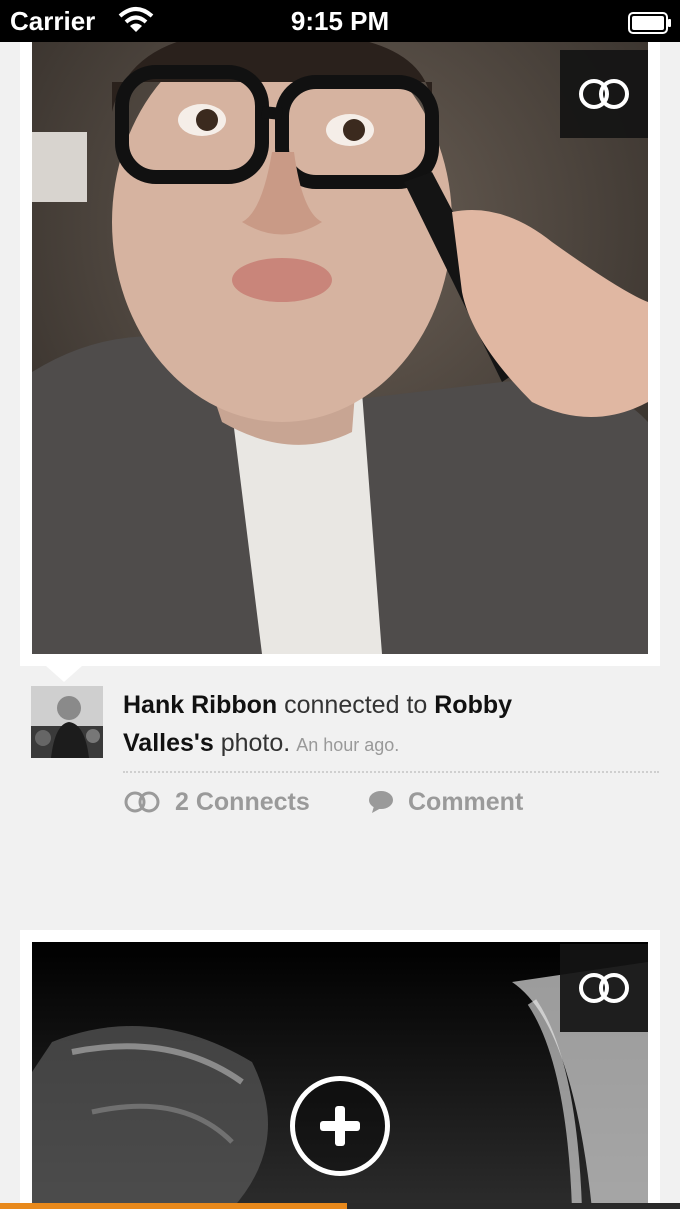 This screenshot has width=680, height=1209. What do you see at coordinates (466, 801) in the screenshot?
I see `comment-label: Comment` at bounding box center [466, 801].